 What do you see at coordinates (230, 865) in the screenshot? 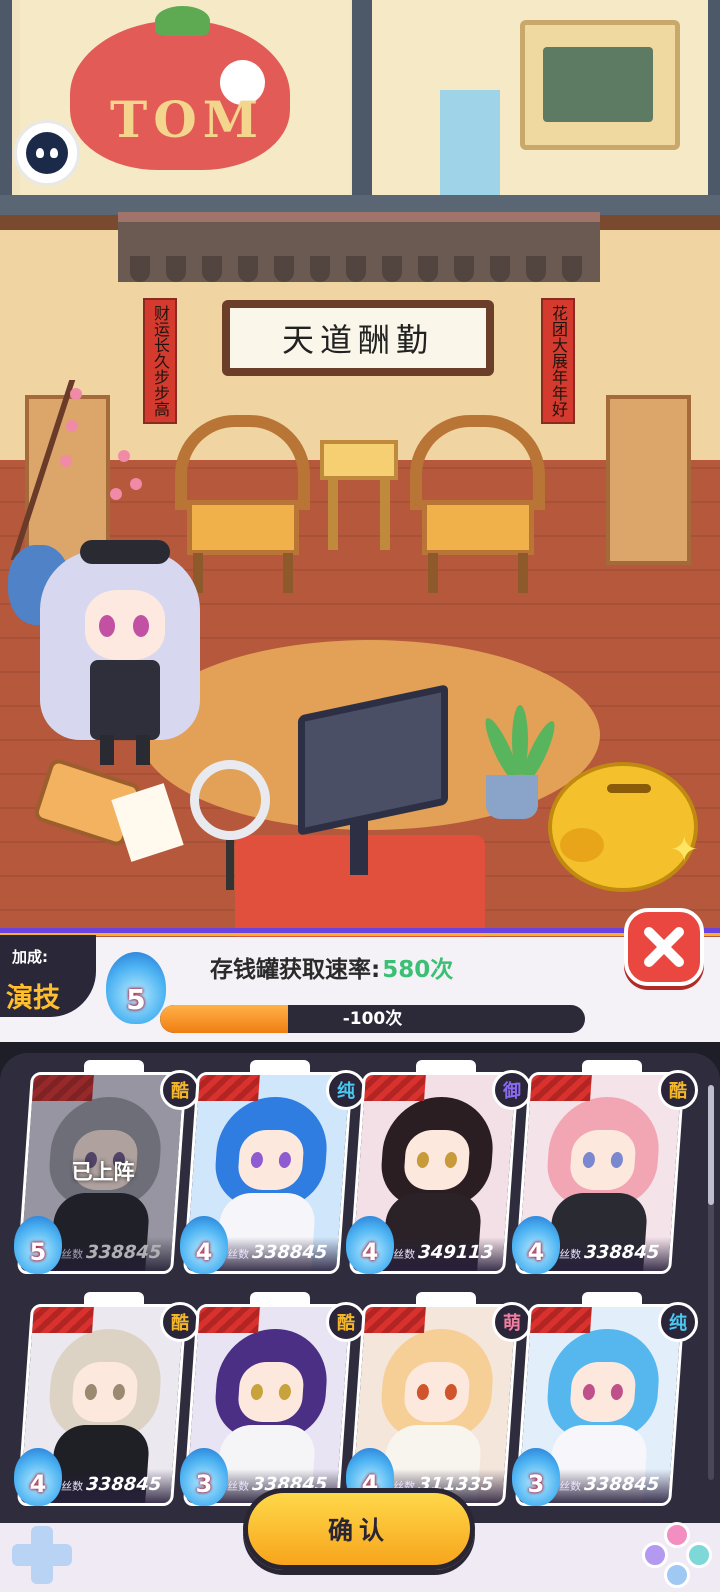
I see `ring-light-stand` at bounding box center [230, 865].